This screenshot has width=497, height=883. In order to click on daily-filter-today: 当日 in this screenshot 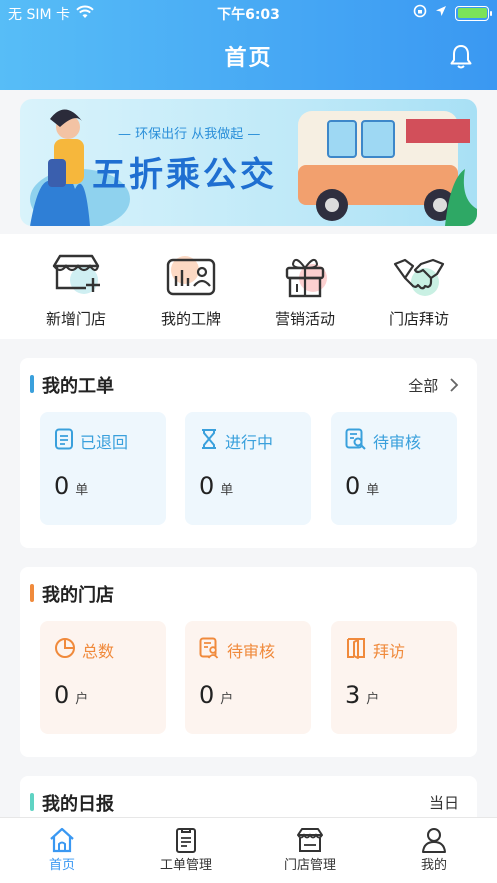, I will do `click(444, 802)`.